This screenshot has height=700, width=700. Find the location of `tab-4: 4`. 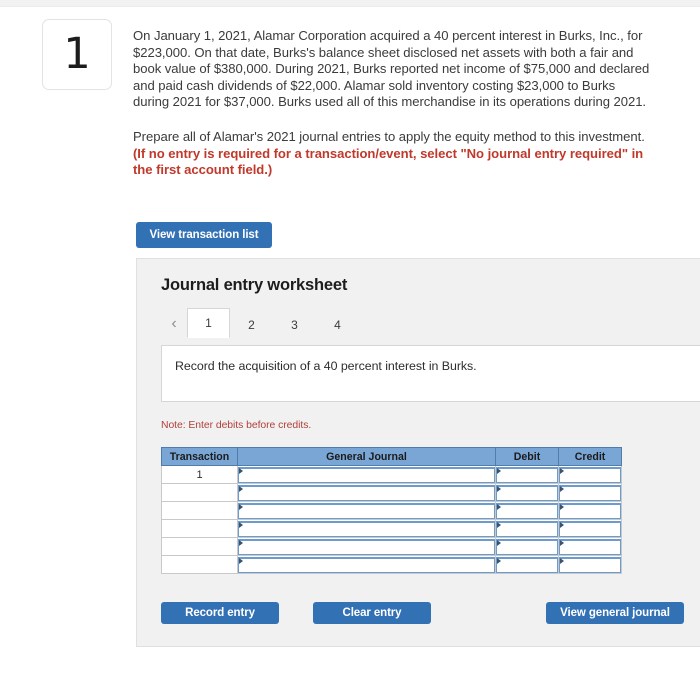

tab-4: 4 is located at coordinates (337, 324).